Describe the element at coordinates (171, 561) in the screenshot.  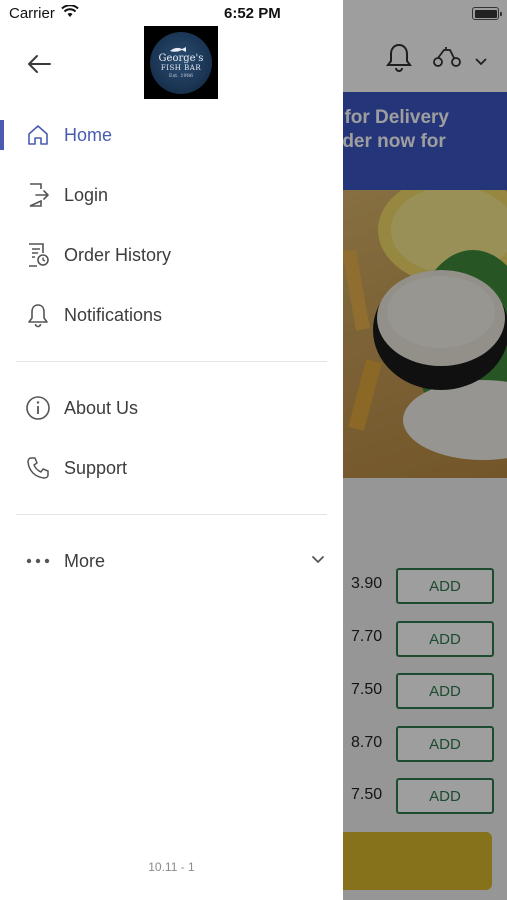
I see `menu-item-more: More` at that location.